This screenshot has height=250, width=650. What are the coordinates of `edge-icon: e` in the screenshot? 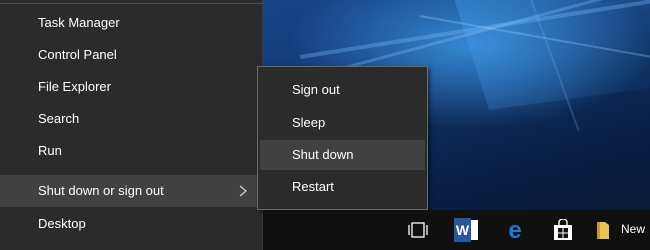 It's located at (514, 230).